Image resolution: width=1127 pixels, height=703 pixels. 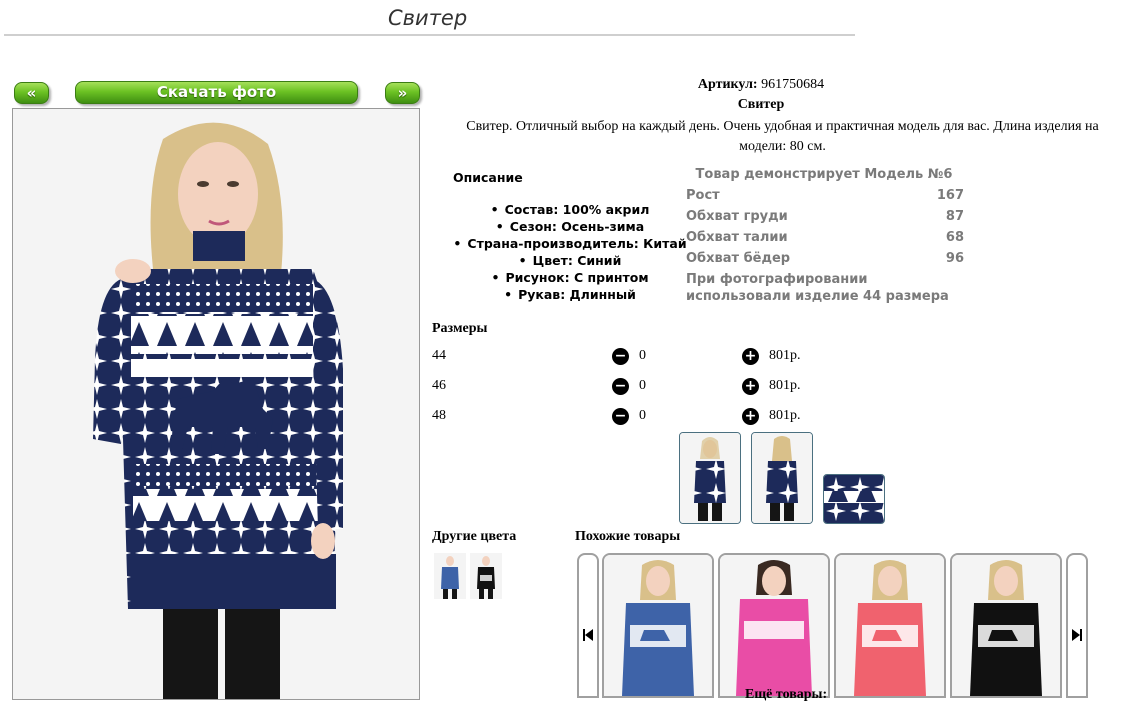 What do you see at coordinates (632, 388) in the screenshot?
I see `size-row: 46 − 0 + 801р.` at bounding box center [632, 388].